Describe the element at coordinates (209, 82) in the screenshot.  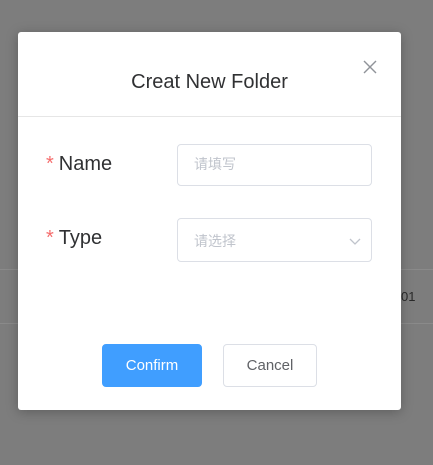
I see `dialog-title: Creat New Folder` at that location.